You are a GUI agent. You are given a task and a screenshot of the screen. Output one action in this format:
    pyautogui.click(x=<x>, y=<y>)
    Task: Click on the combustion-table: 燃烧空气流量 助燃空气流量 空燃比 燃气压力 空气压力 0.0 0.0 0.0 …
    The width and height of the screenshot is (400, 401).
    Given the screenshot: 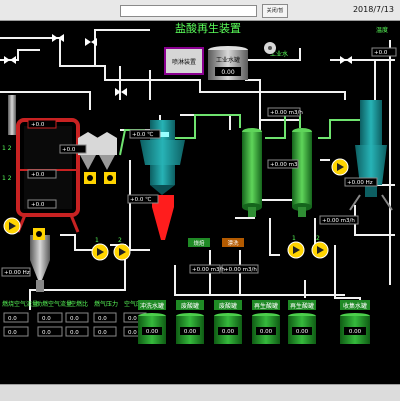 What is the action you would take?
    pyautogui.click(x=75, y=318)
    